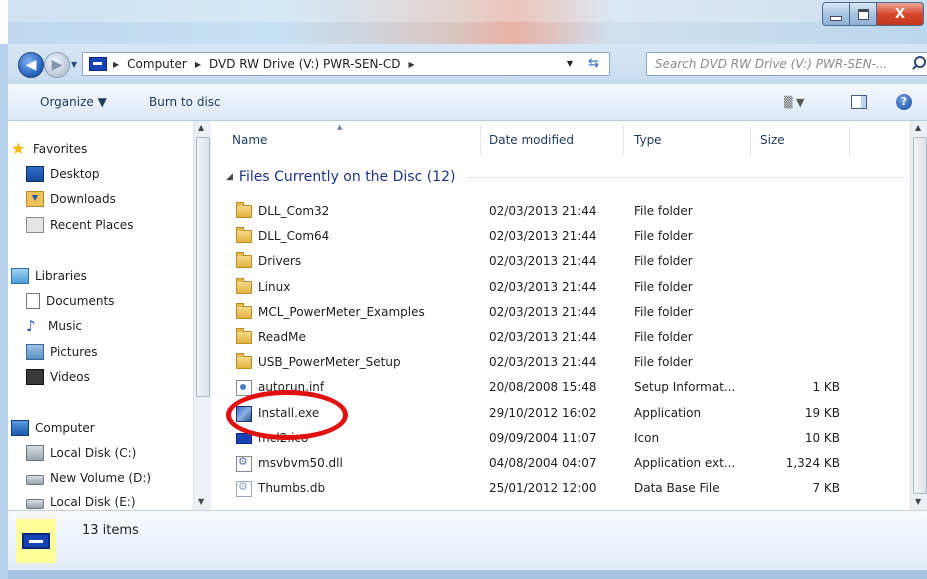  I want to click on group-header: ◢ Files Currently on the Disc (12), so click(566, 177).